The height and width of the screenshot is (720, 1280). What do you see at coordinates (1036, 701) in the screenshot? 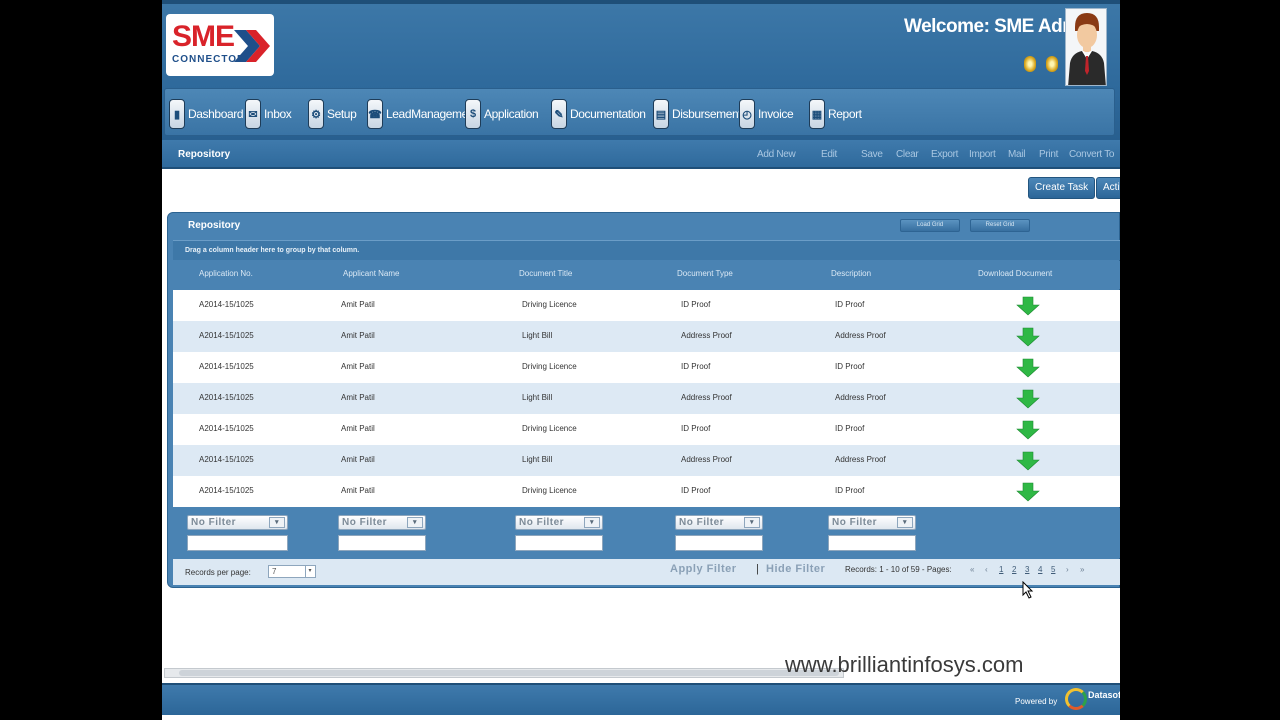
I see `powered-by-text: Powered by` at bounding box center [1036, 701].